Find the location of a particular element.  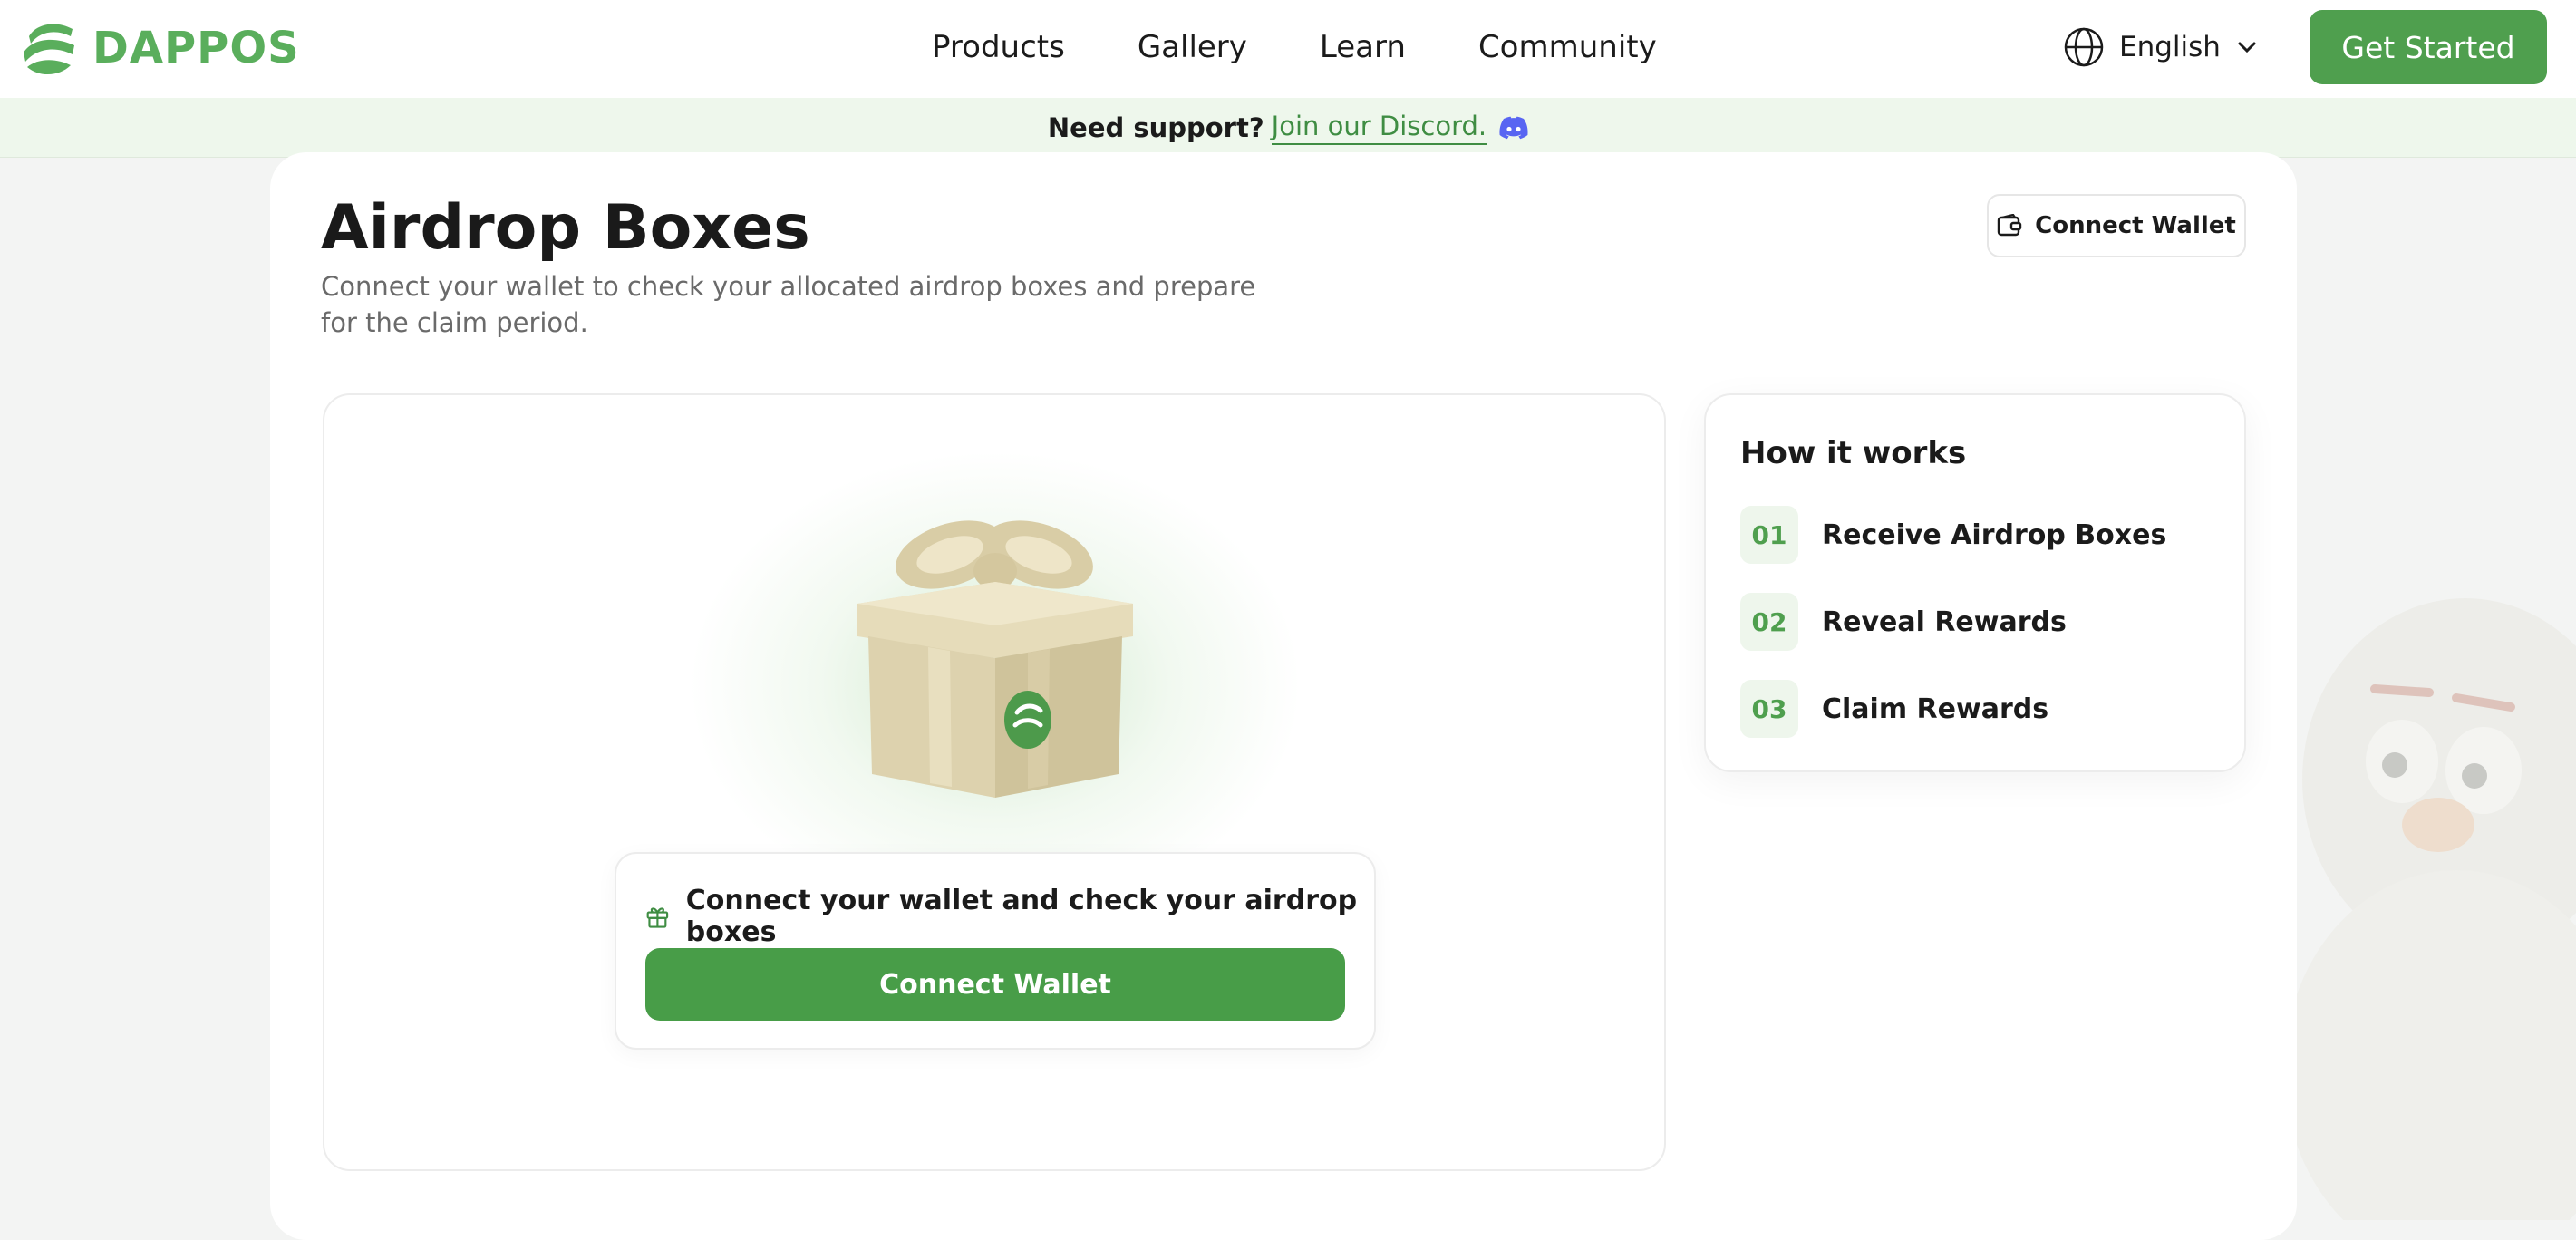

nav-community: Community is located at coordinates (1567, 47).